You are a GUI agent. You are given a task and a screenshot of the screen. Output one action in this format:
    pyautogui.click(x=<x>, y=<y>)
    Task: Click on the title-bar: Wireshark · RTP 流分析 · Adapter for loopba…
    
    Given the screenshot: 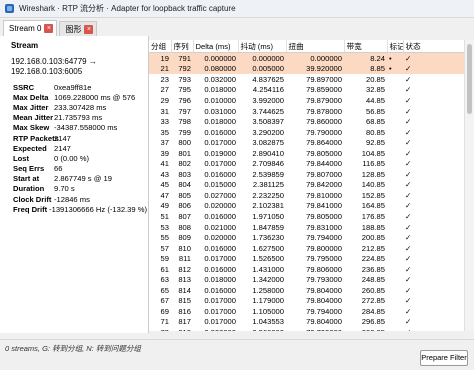 What is the action you would take?
    pyautogui.click(x=237, y=9)
    